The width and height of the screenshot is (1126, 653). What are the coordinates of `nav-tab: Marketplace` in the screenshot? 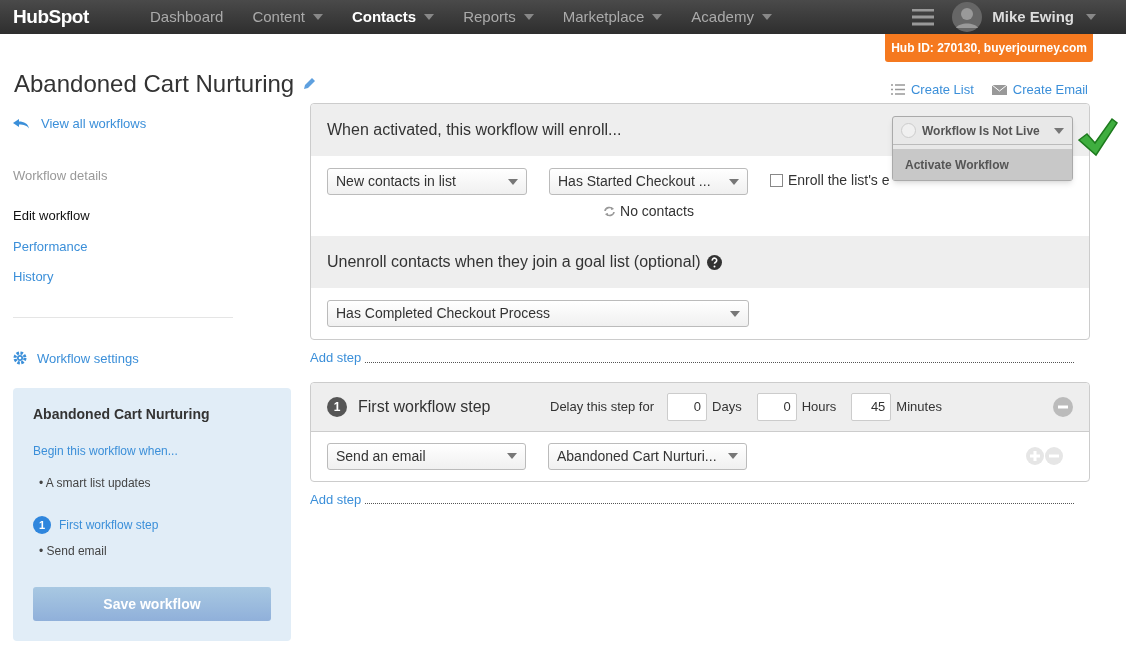 It's located at (612, 17).